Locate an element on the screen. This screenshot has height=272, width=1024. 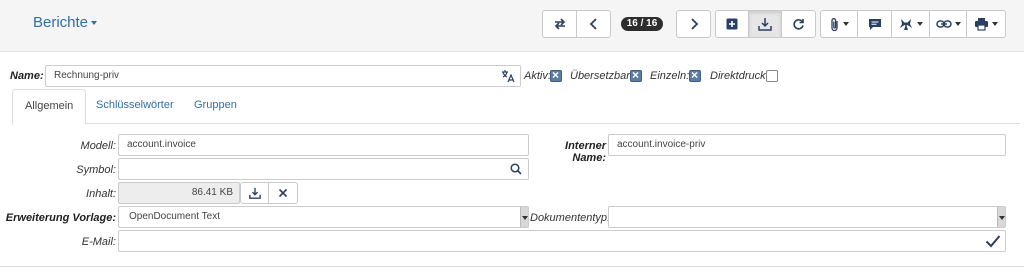
uebersetzbar-label: Übersetzbar: is located at coordinates (601, 76).